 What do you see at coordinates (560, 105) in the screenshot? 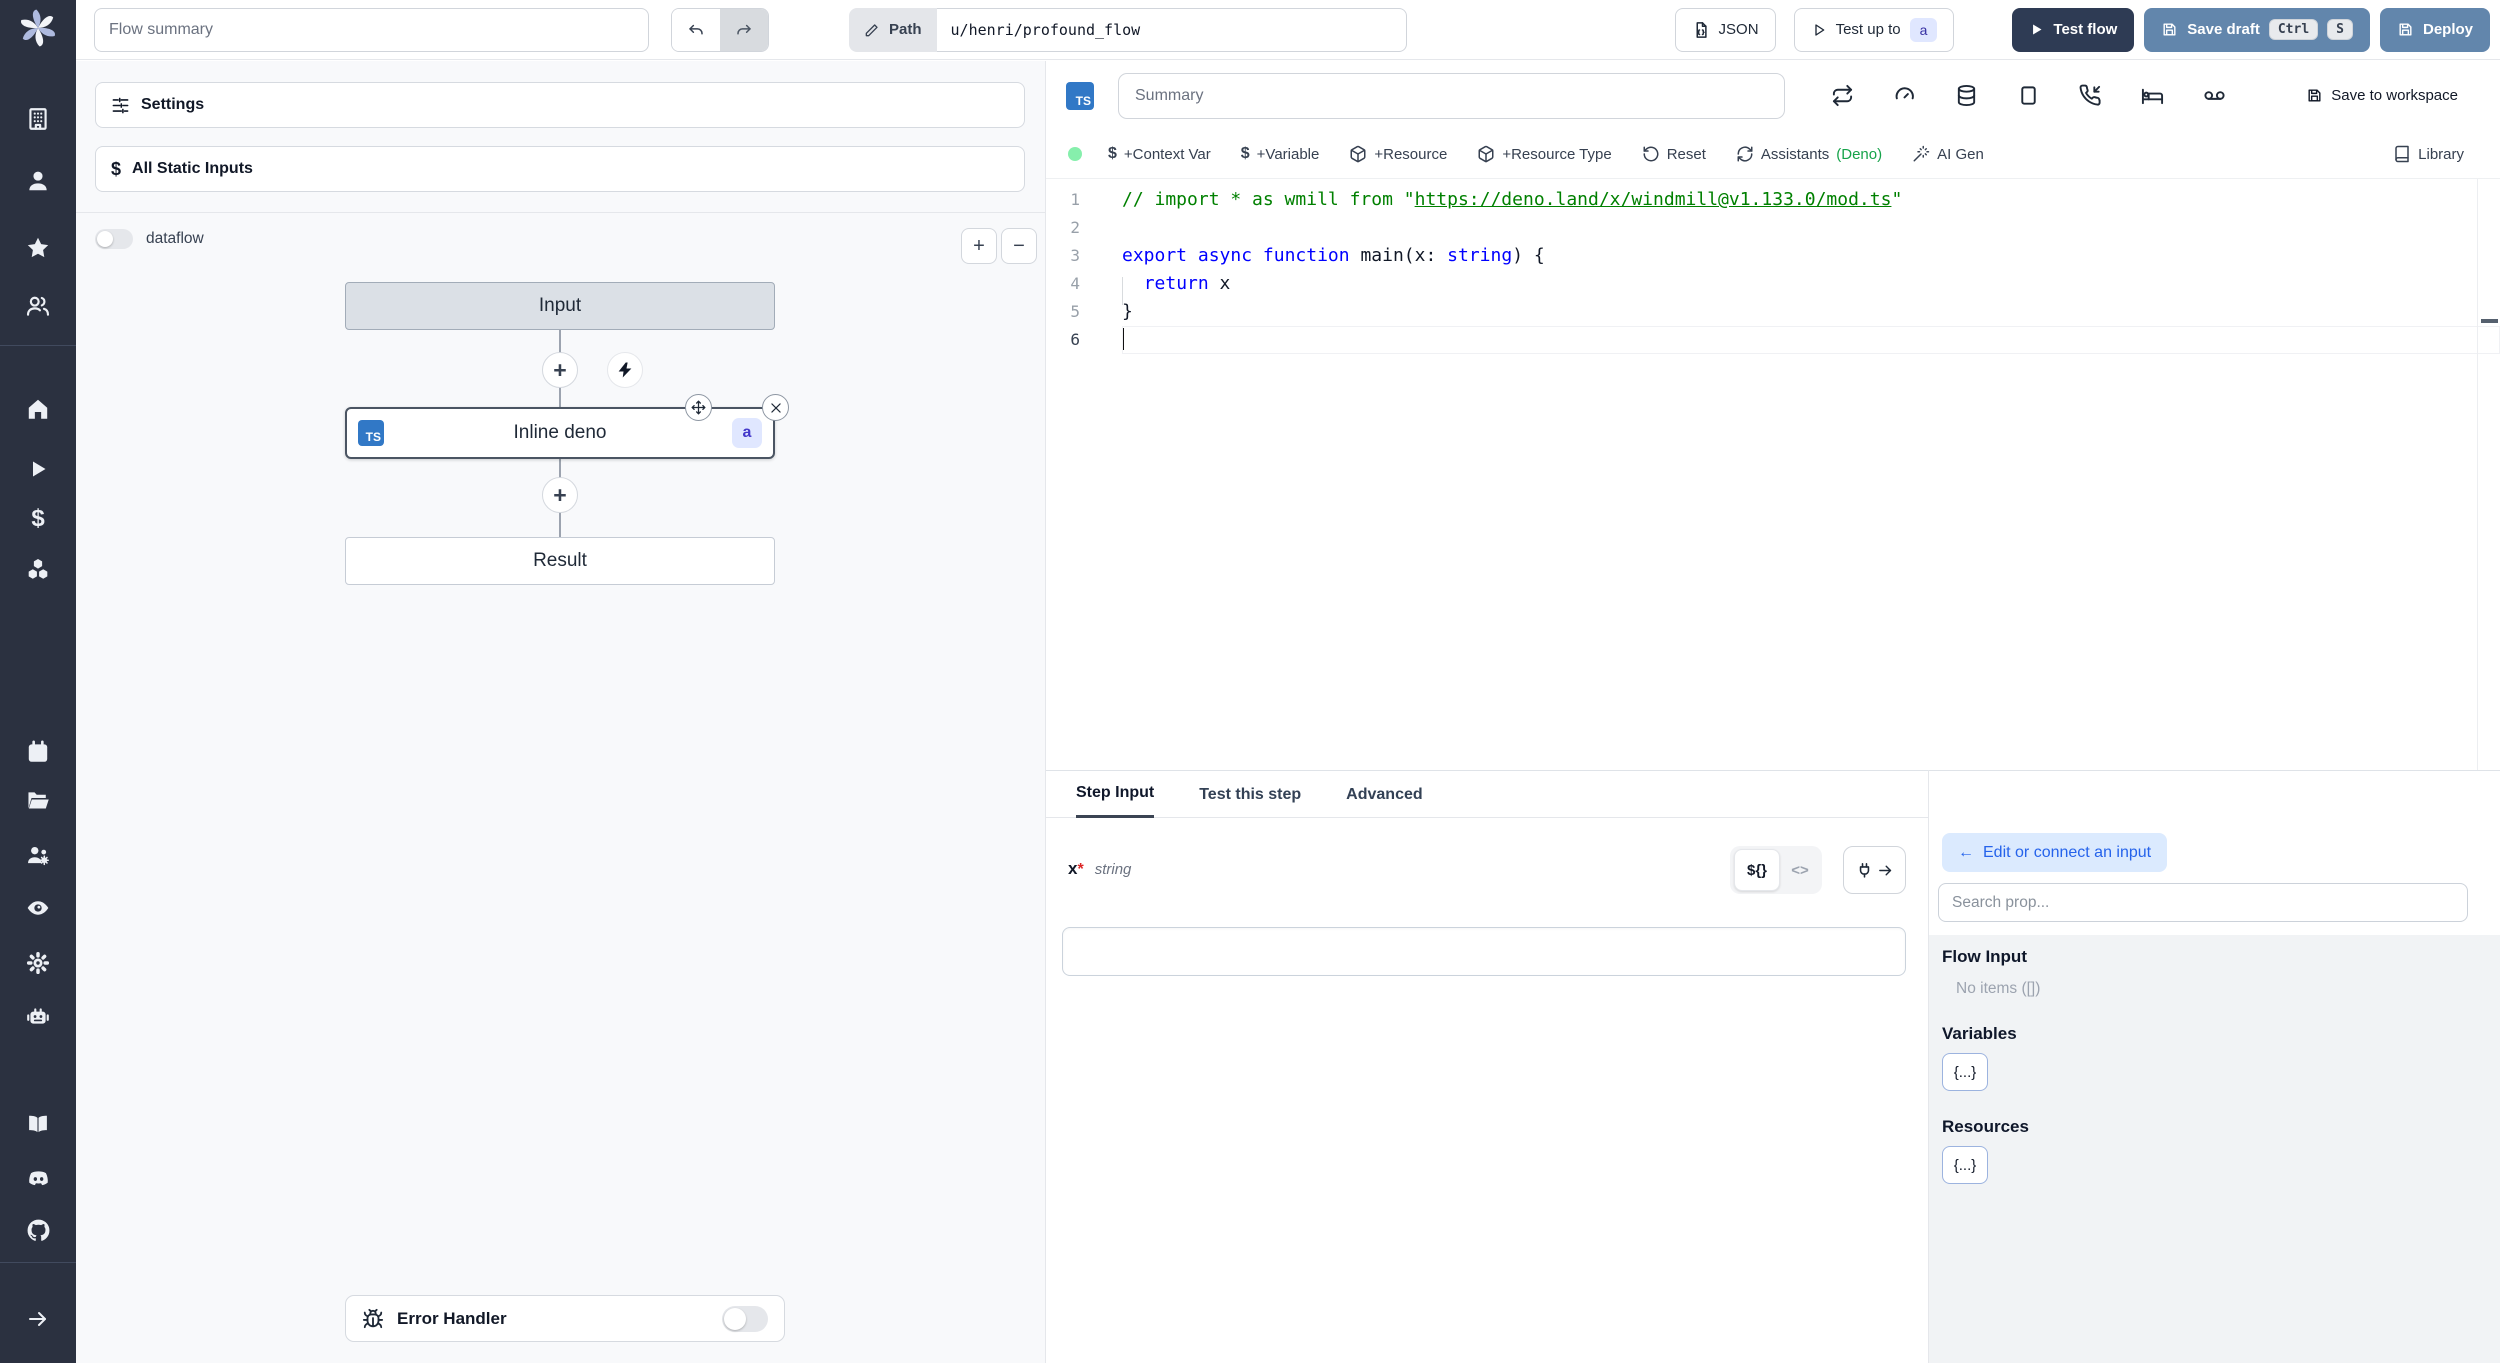
I see `flow-settings-button: Settings` at bounding box center [560, 105].